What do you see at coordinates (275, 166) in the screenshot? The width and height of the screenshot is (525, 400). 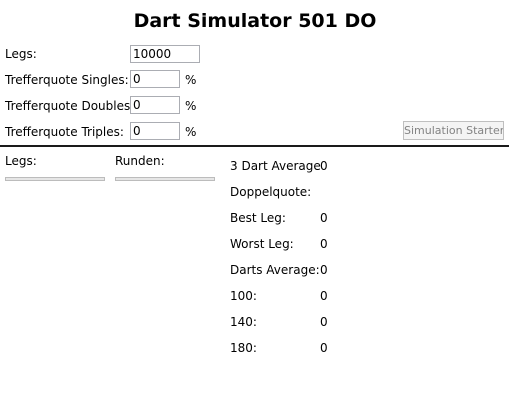 I see `three-dart-average-label: 3 Dart Average` at bounding box center [275, 166].